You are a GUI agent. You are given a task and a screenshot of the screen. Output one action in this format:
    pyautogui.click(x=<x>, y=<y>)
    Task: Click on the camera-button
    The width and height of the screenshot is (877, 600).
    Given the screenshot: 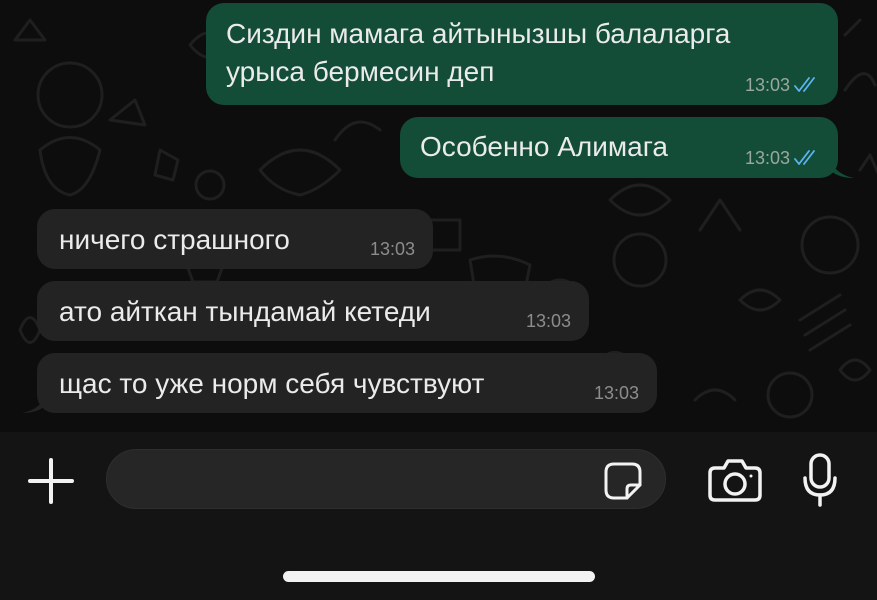 What is the action you would take?
    pyautogui.click(x=735, y=480)
    